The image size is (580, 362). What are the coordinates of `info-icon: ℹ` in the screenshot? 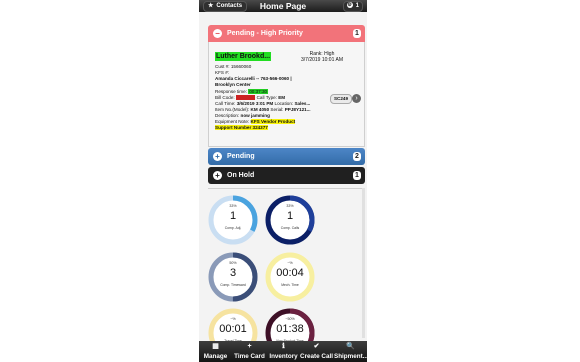 It's located at (283, 346).